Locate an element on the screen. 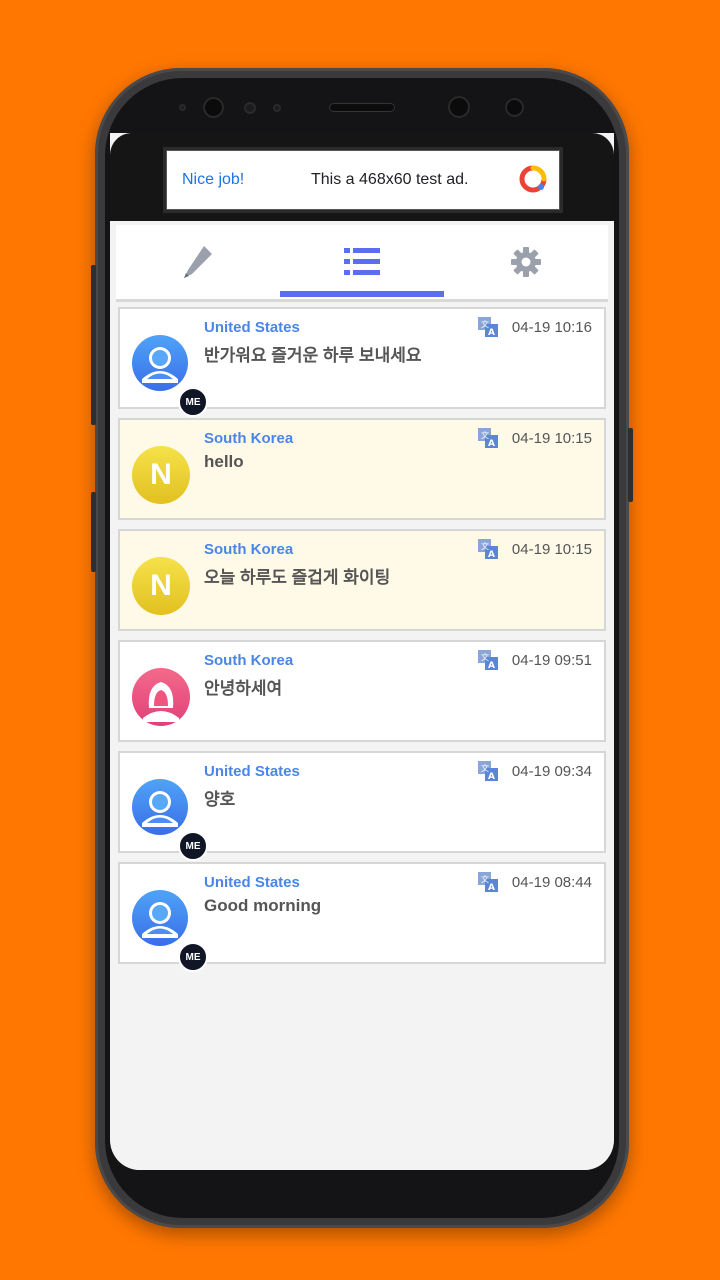 This screenshot has height=1280, width=720. message-card: United States 양호 04-19 09:34 文A ME is located at coordinates (362, 806).